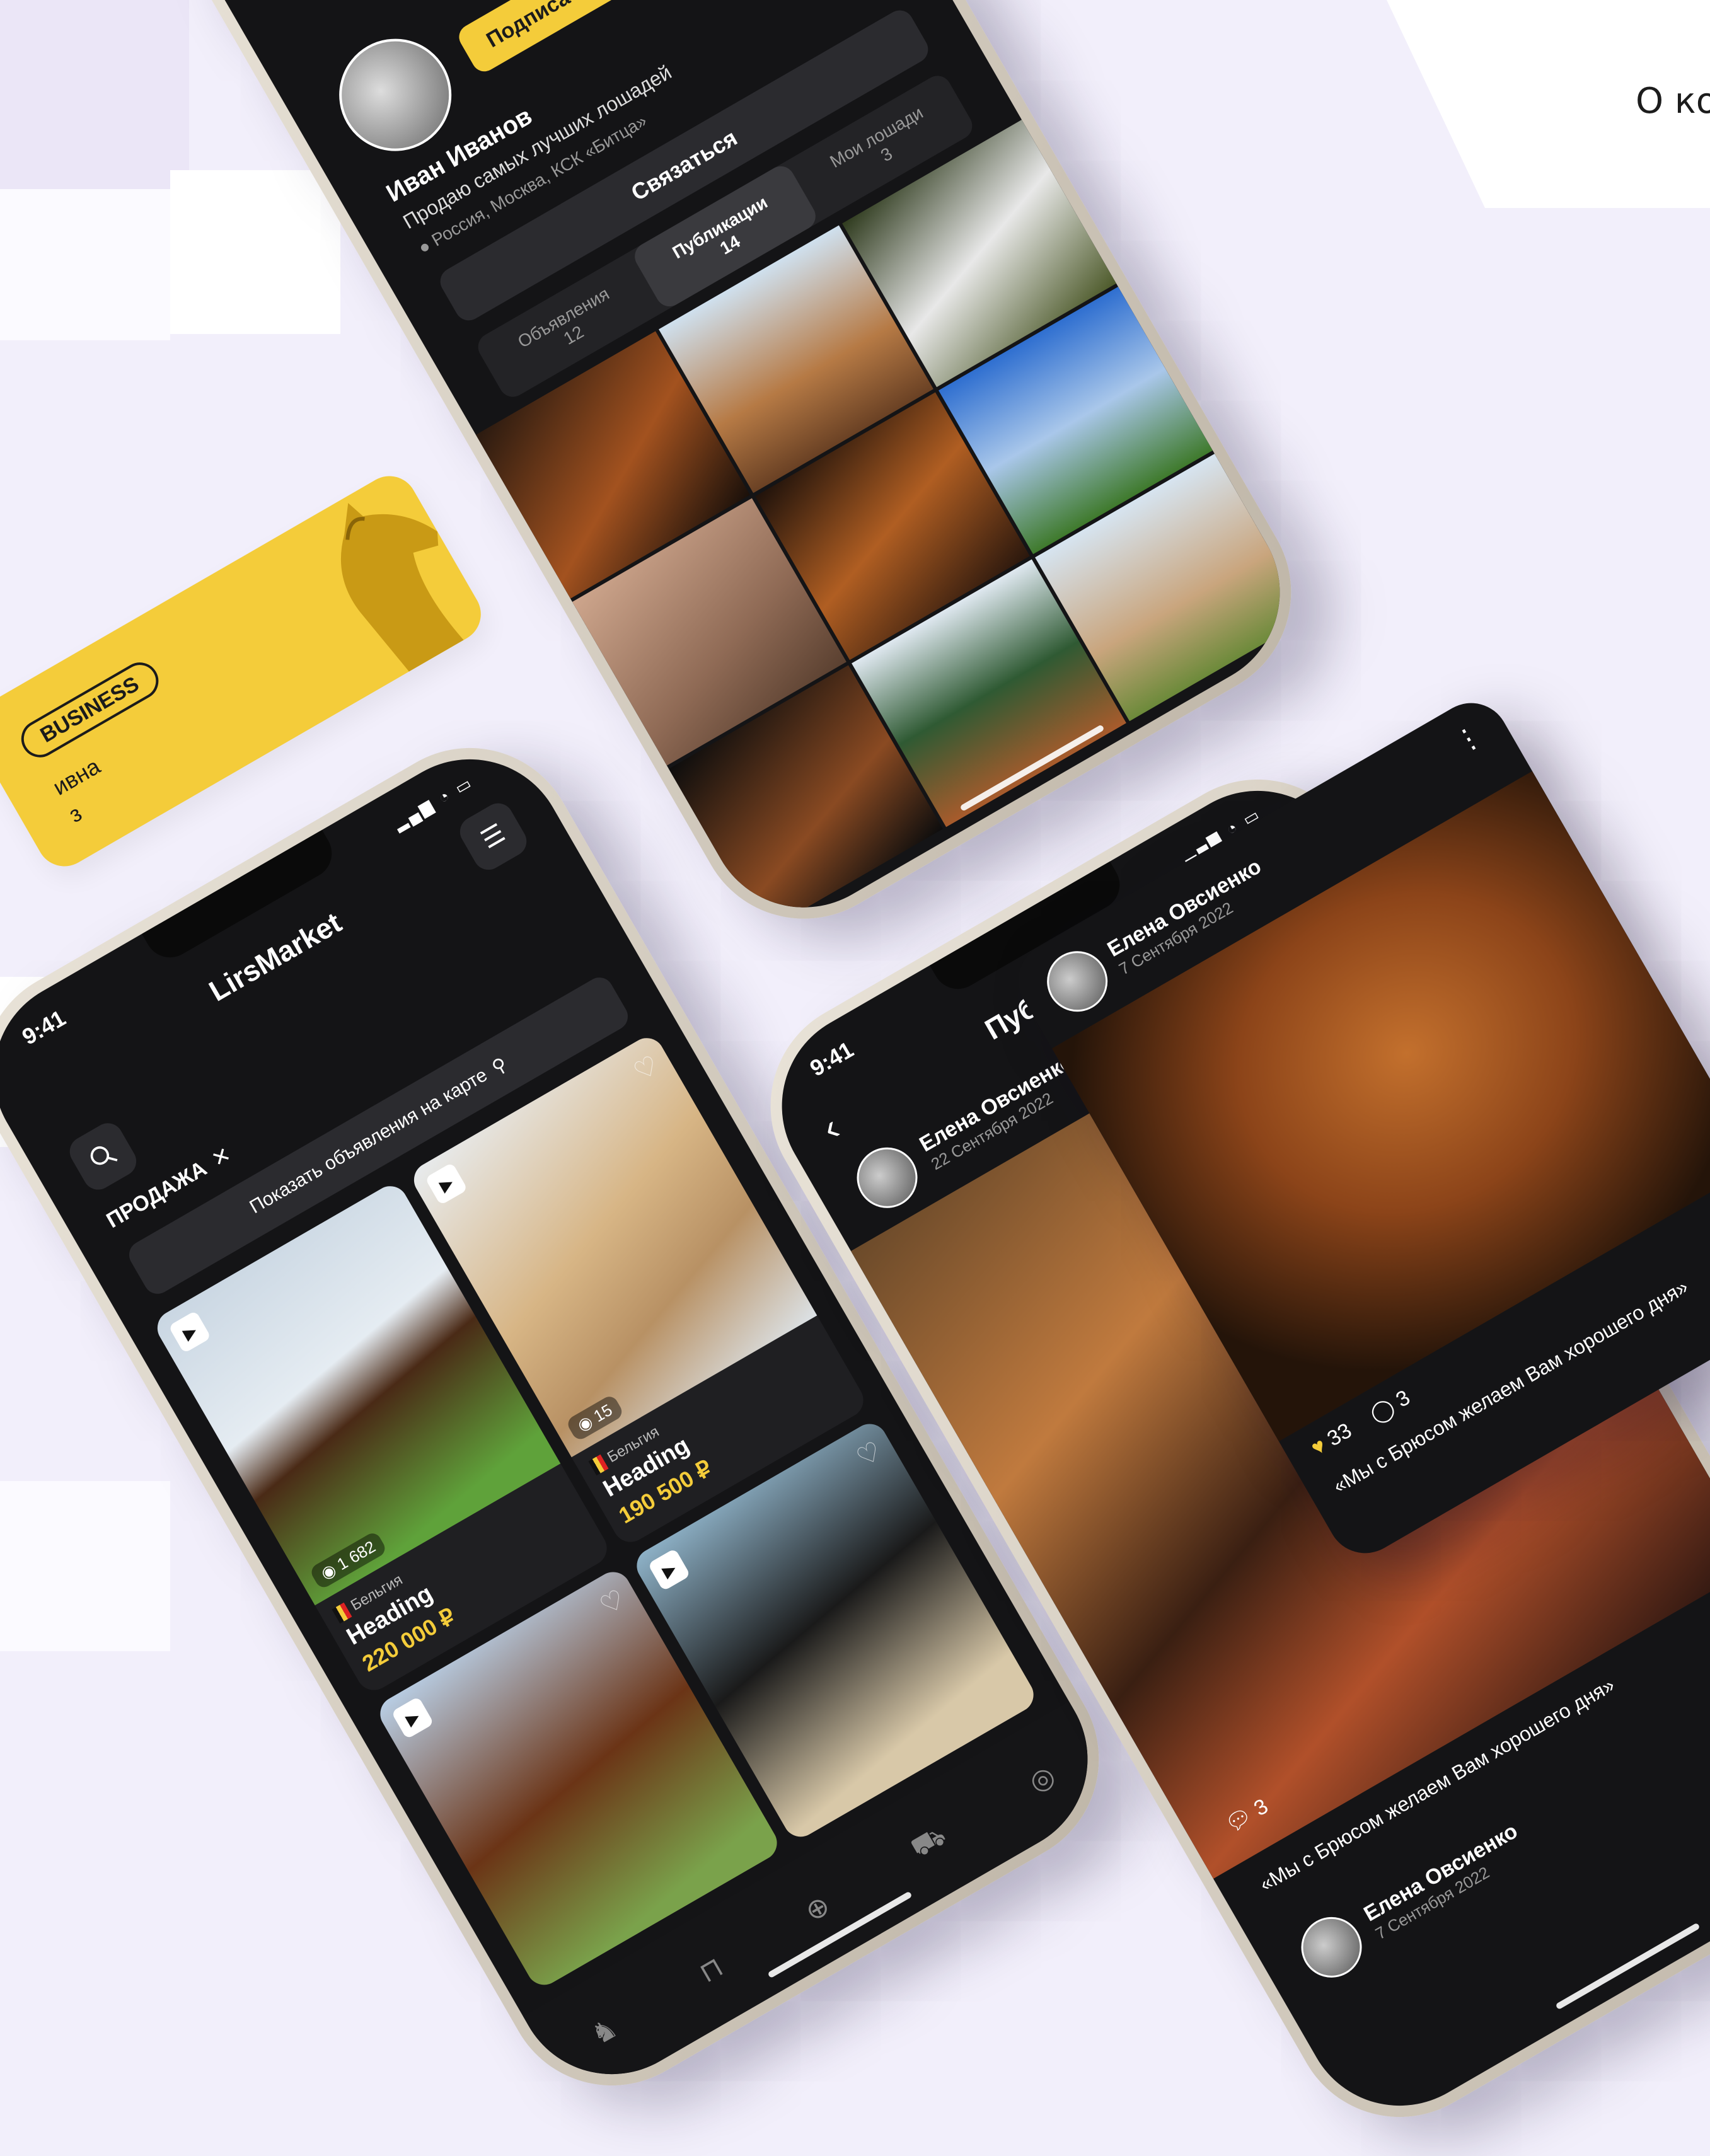 This screenshot has width=1710, height=2156. I want to click on close-icon: ✕, so click(221, 1157).